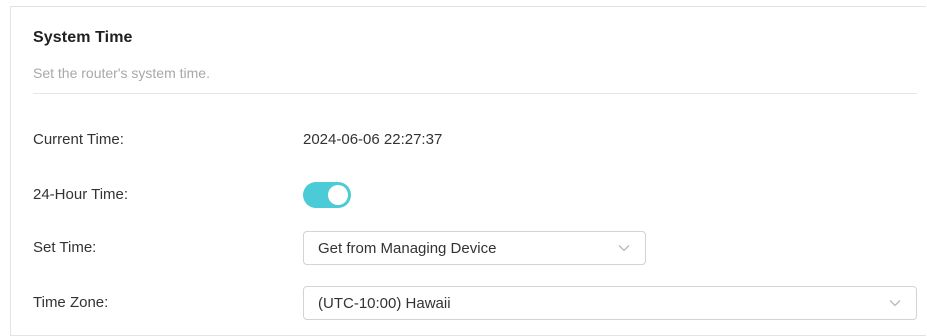 The width and height of the screenshot is (927, 336). I want to click on set-time-label: Set Time:, so click(65, 247).